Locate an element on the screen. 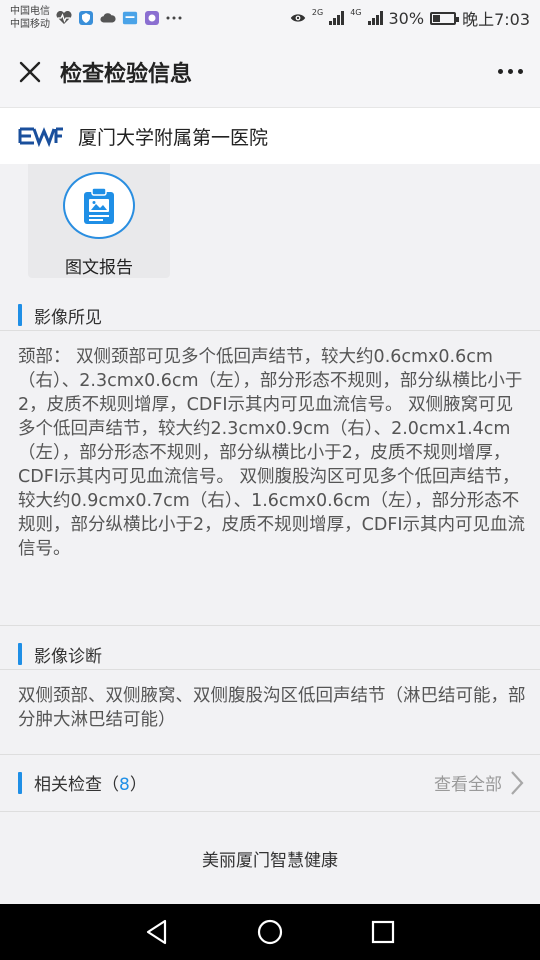 The image size is (540, 960). app-icon is located at coordinates (130, 18).